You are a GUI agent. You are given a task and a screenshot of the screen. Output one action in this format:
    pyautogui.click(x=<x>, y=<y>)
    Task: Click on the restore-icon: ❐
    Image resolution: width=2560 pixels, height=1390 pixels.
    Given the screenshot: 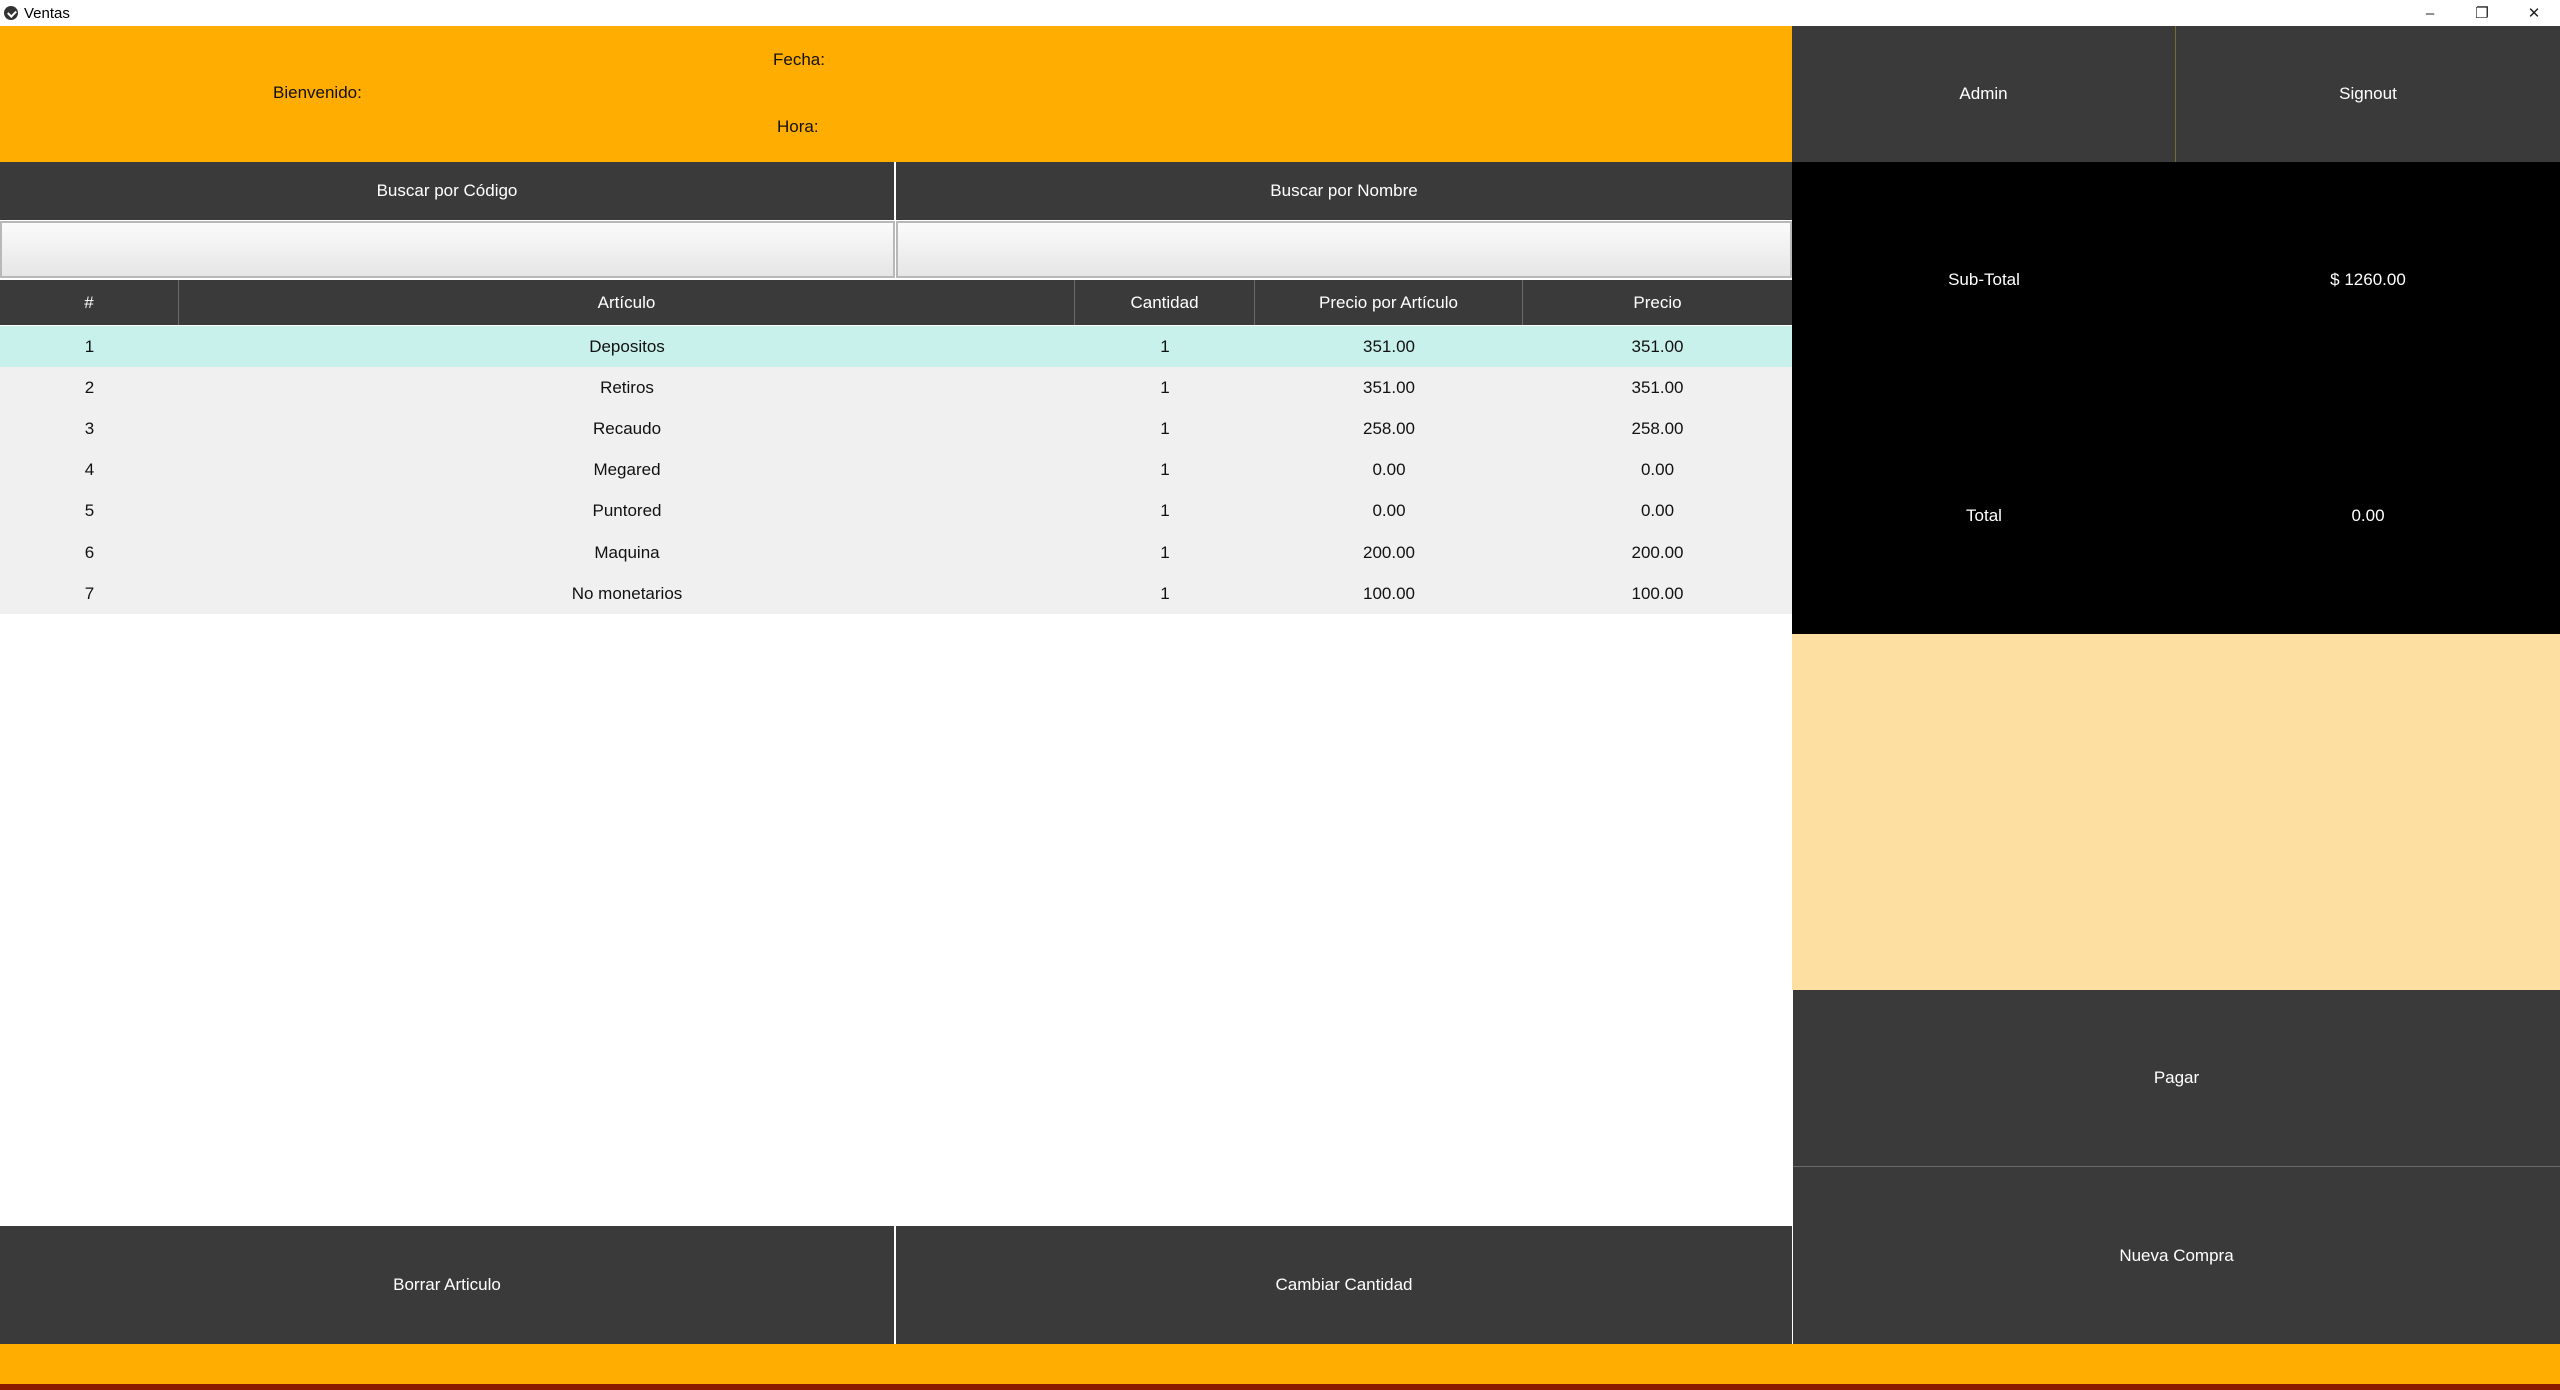 What is the action you would take?
    pyautogui.click(x=2482, y=13)
    